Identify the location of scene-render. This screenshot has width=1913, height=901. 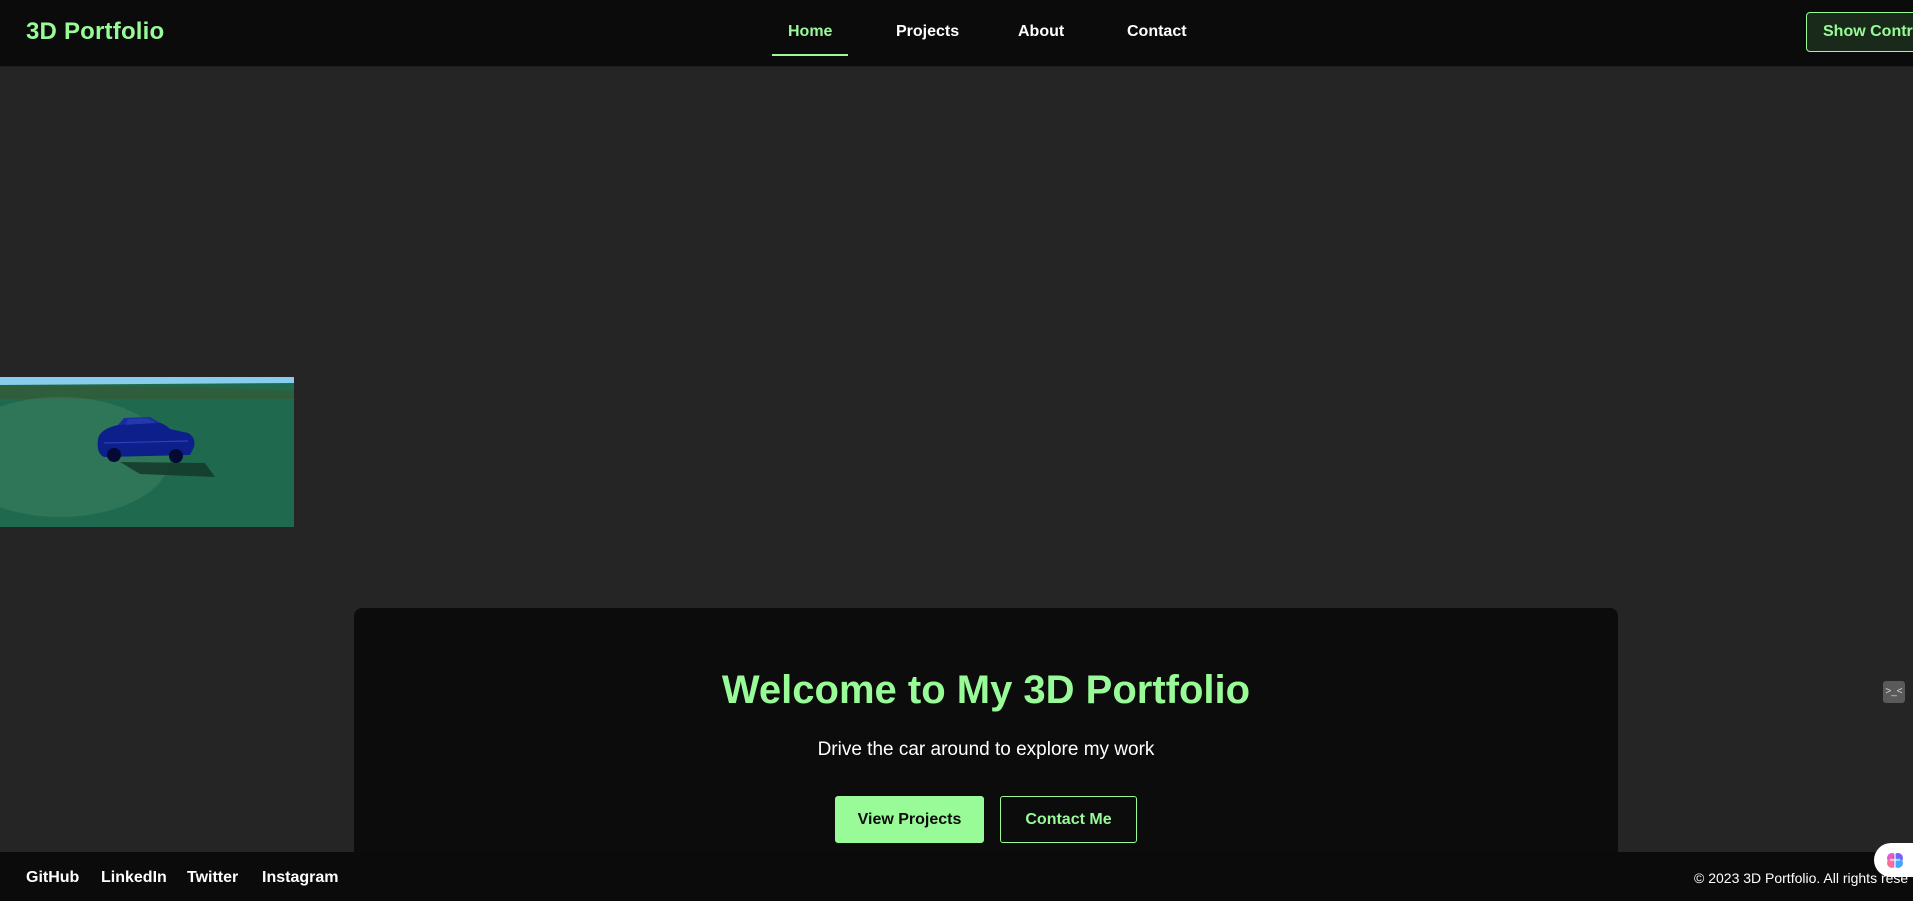
(147, 452).